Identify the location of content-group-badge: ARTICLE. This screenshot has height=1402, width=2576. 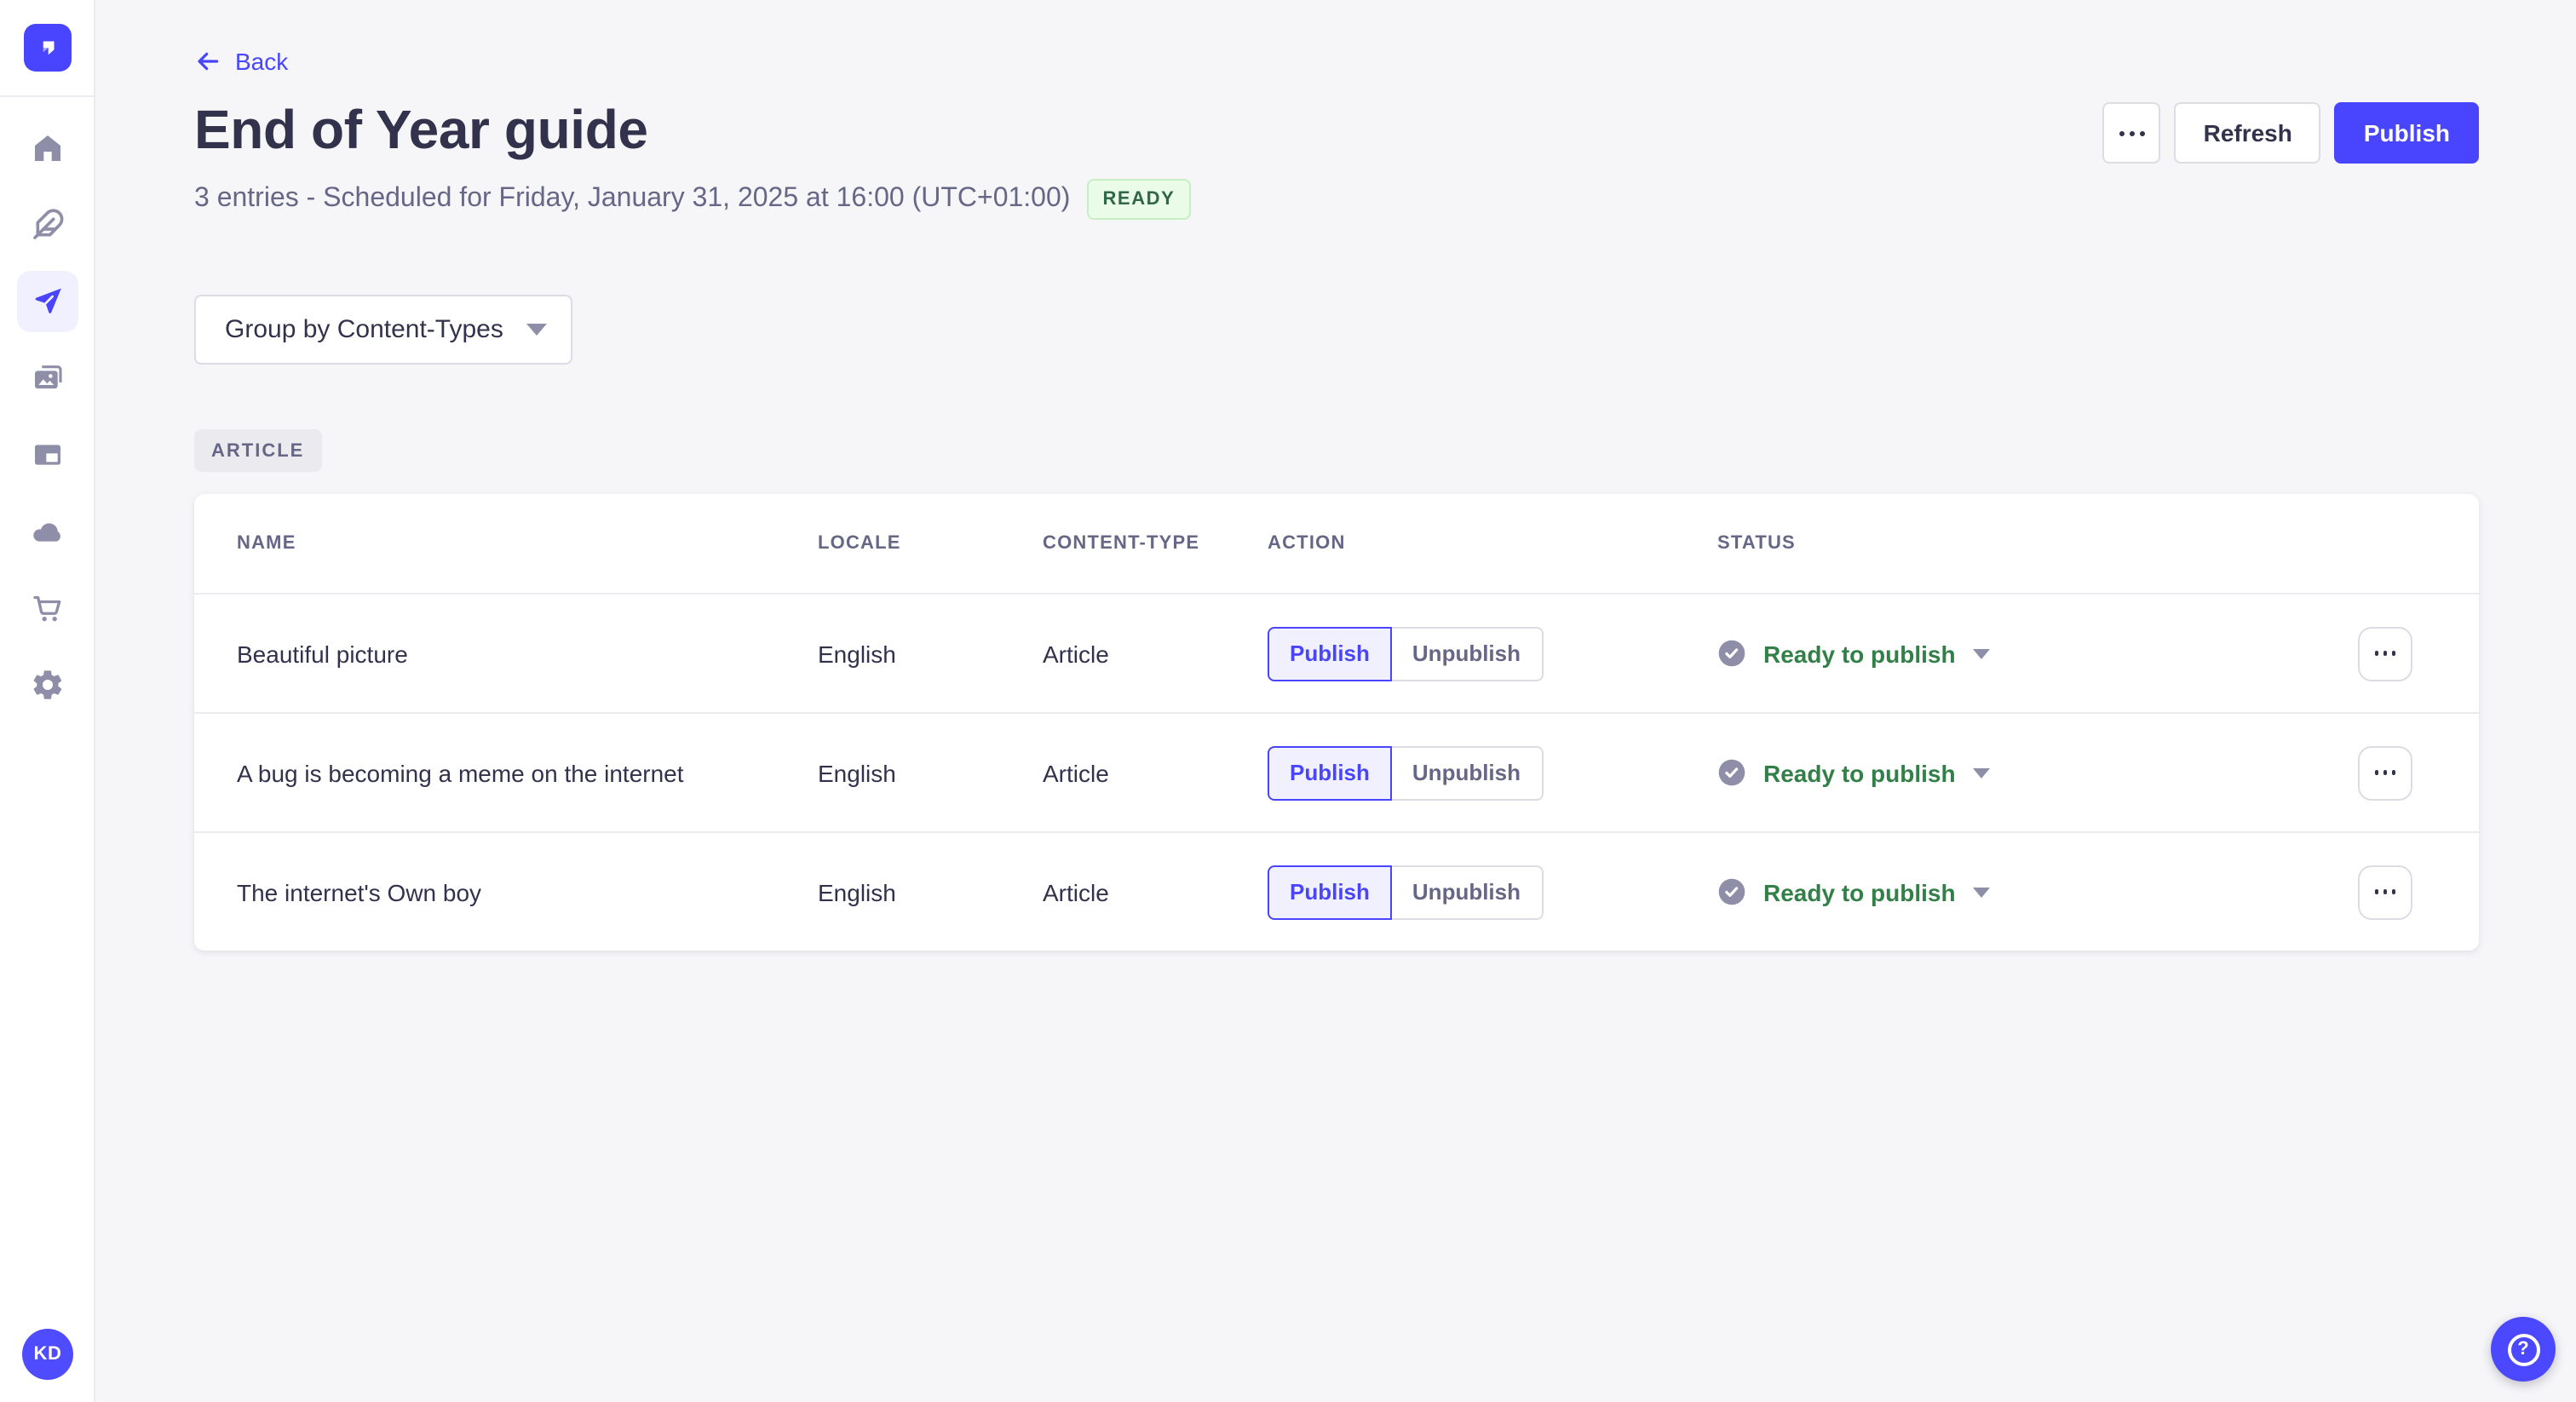
(258, 450).